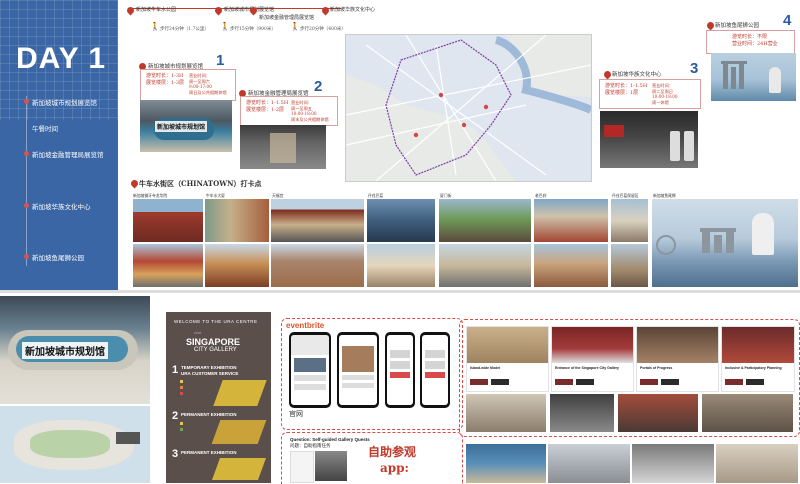 This screenshot has width=800, height=484. I want to click on venue-4-number: 4, so click(787, 20).